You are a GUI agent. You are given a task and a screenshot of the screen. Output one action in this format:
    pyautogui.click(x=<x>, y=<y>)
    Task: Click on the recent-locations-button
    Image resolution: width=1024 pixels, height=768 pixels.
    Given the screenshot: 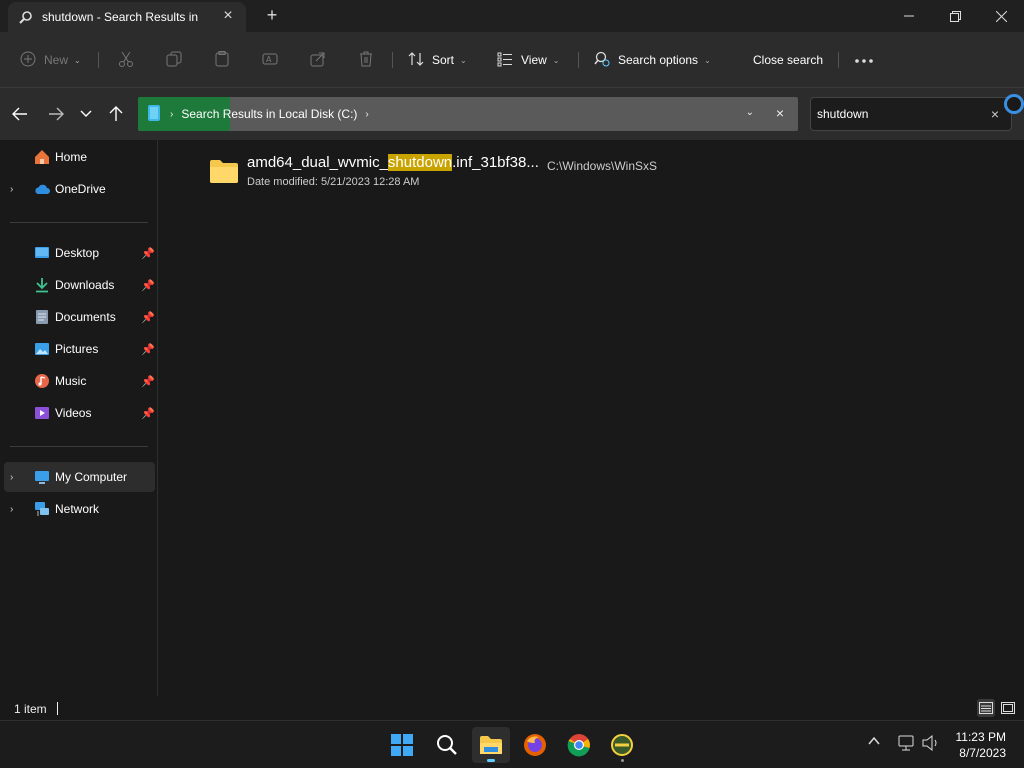 What is the action you would take?
    pyautogui.click(x=86, y=114)
    